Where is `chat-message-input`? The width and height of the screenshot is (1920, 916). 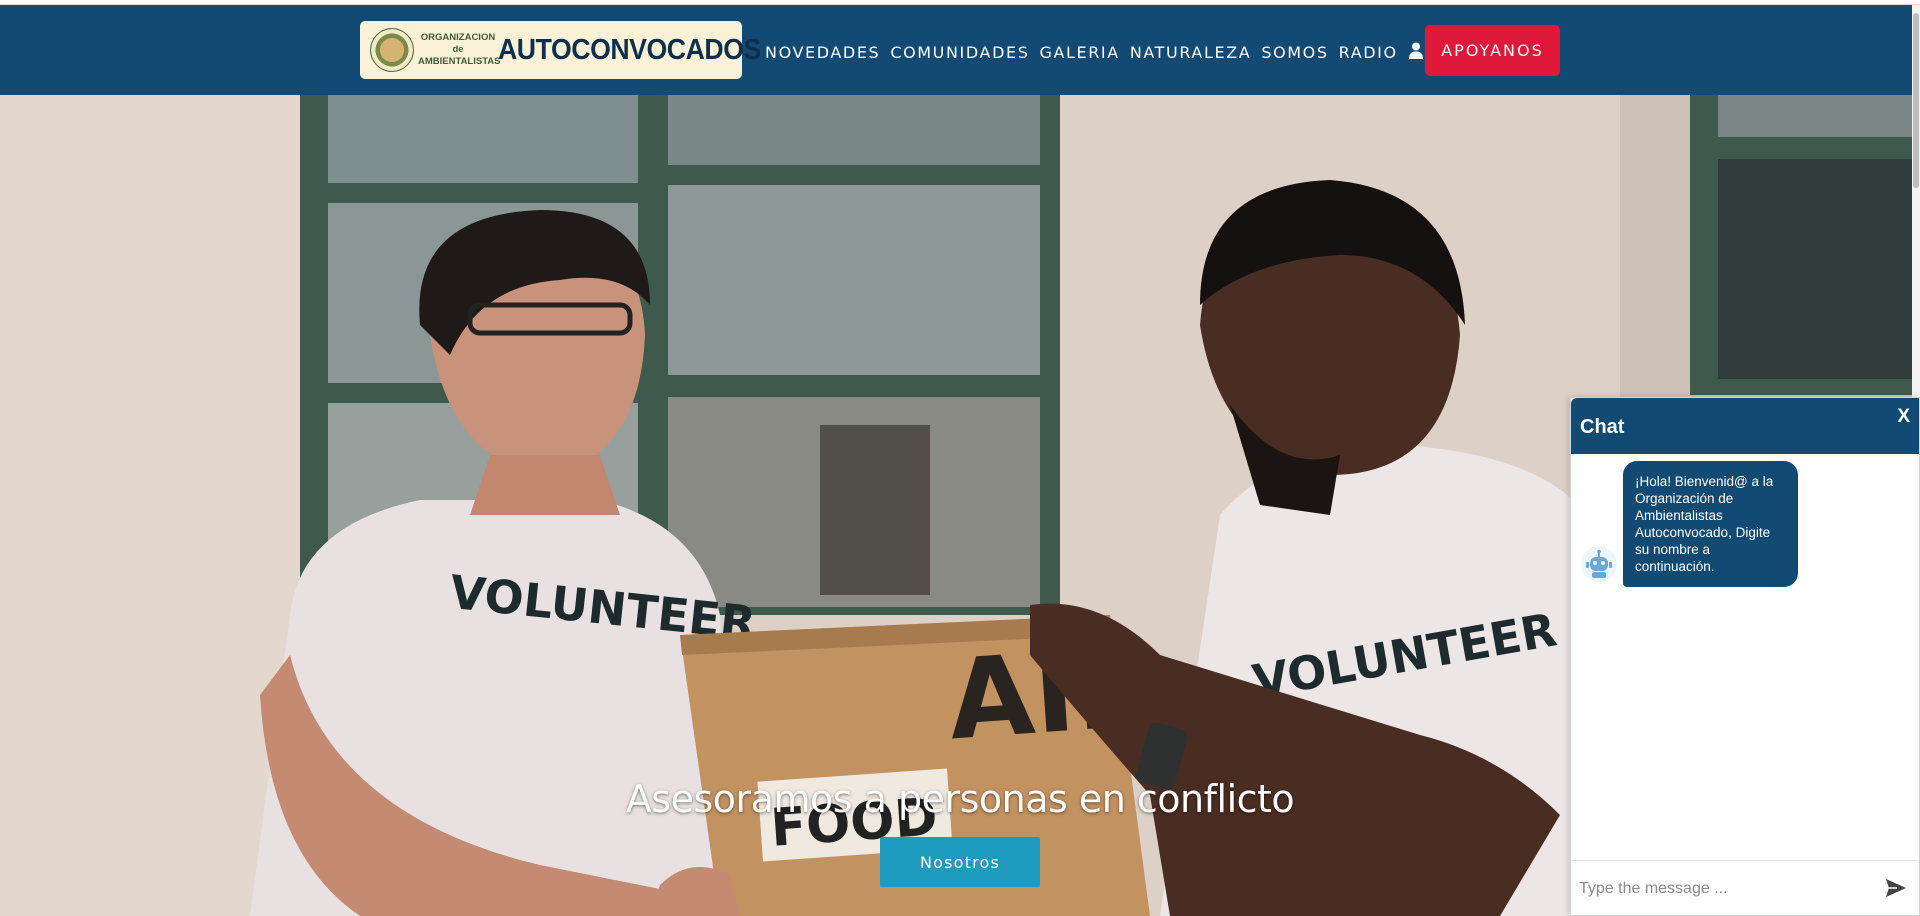
chat-message-input is located at coordinates (1724, 889).